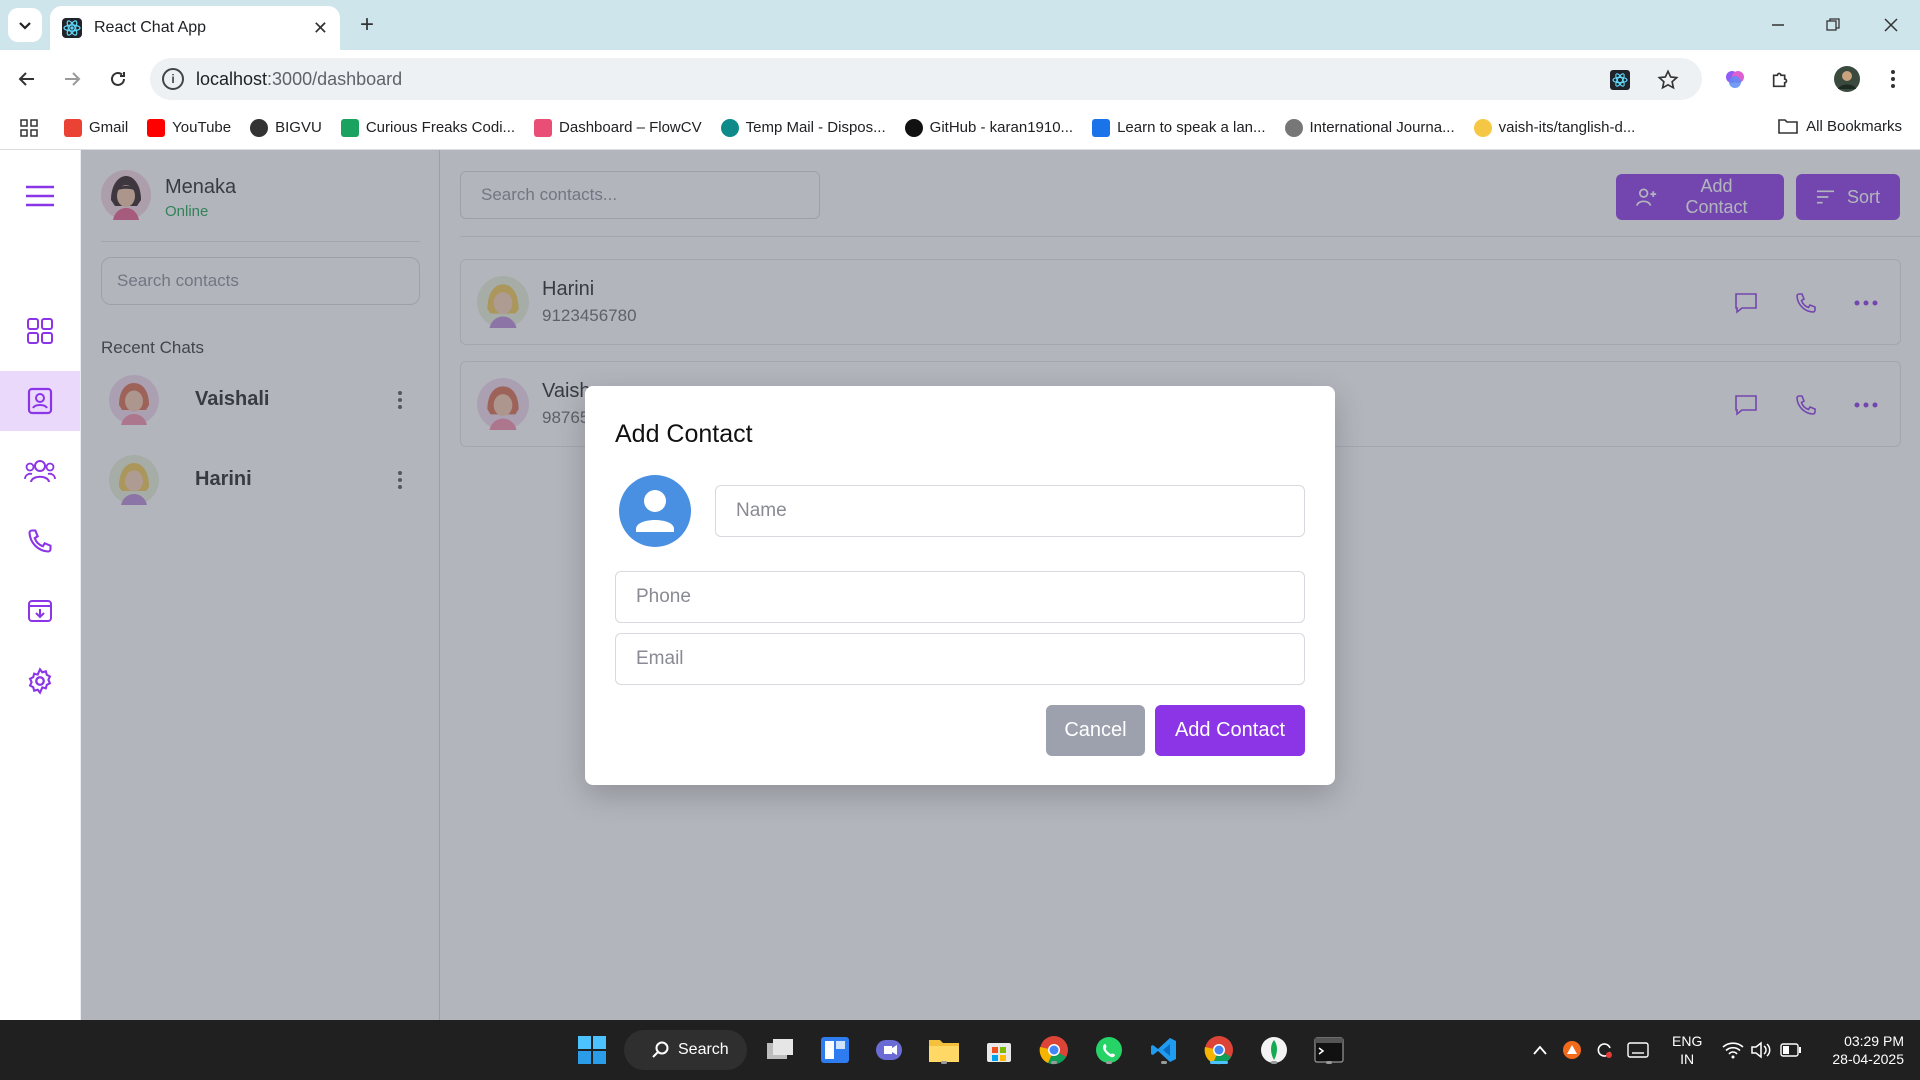 This screenshot has width=1920, height=1080. What do you see at coordinates (1735, 79) in the screenshot?
I see `extension-brain-icon` at bounding box center [1735, 79].